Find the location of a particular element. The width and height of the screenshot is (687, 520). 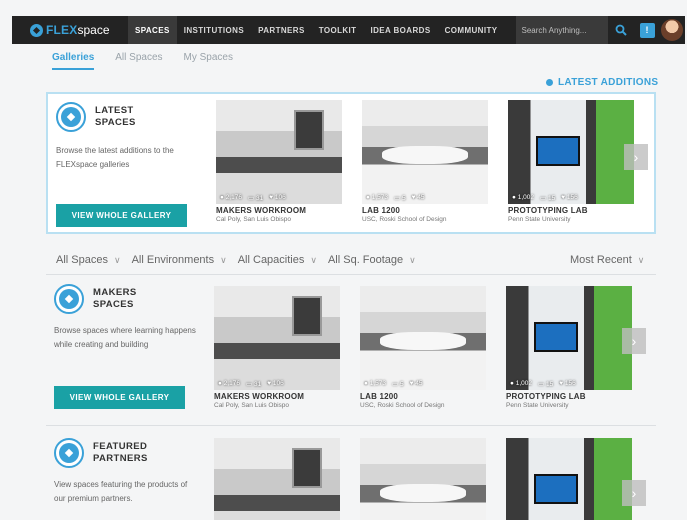

nav-item-community: COMMUNITY is located at coordinates (471, 30).